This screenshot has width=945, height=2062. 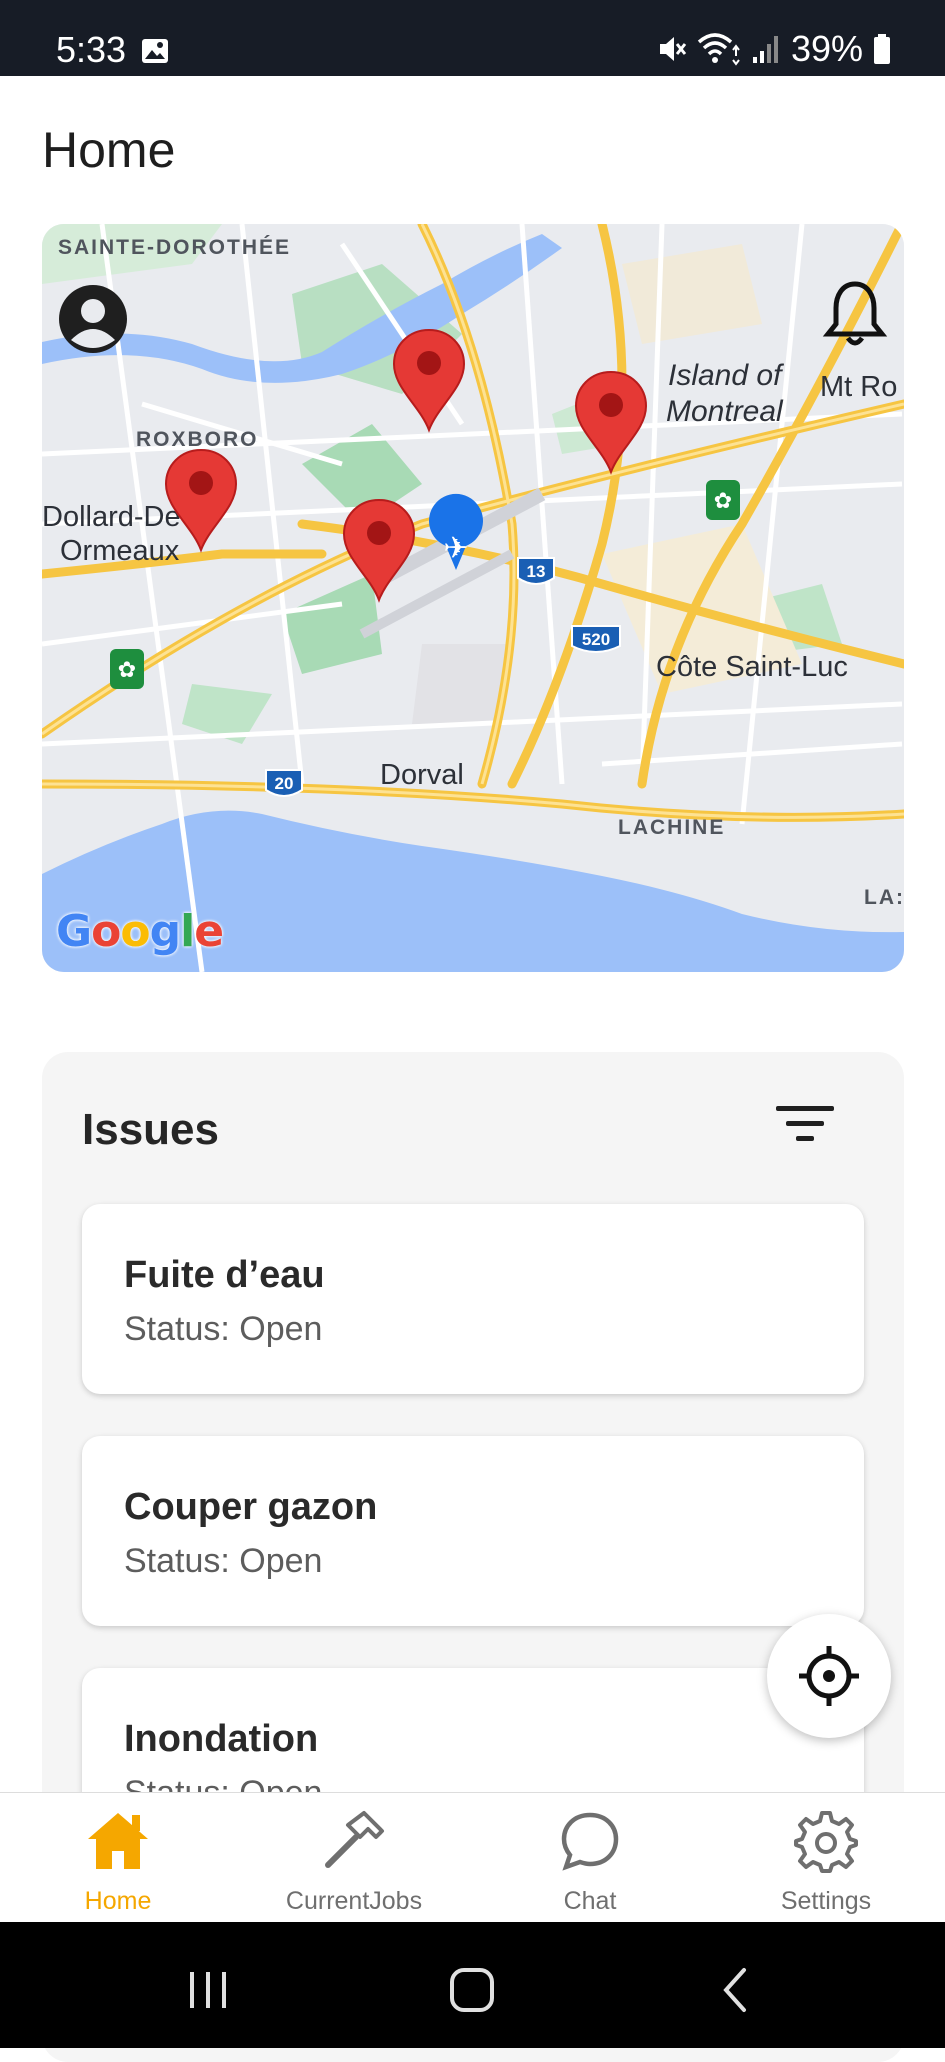 What do you see at coordinates (251, 1507) in the screenshot?
I see `issue-name: Couper gazon` at bounding box center [251, 1507].